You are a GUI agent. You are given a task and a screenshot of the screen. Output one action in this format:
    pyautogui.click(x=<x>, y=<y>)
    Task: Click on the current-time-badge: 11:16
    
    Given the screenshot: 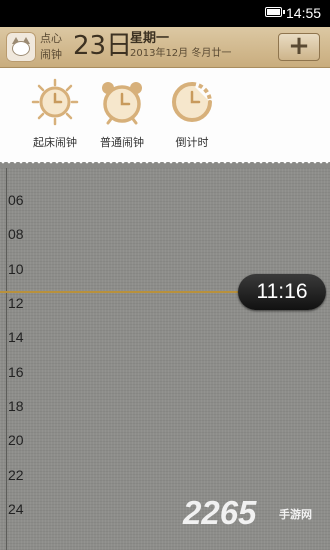 What is the action you would take?
    pyautogui.click(x=282, y=292)
    